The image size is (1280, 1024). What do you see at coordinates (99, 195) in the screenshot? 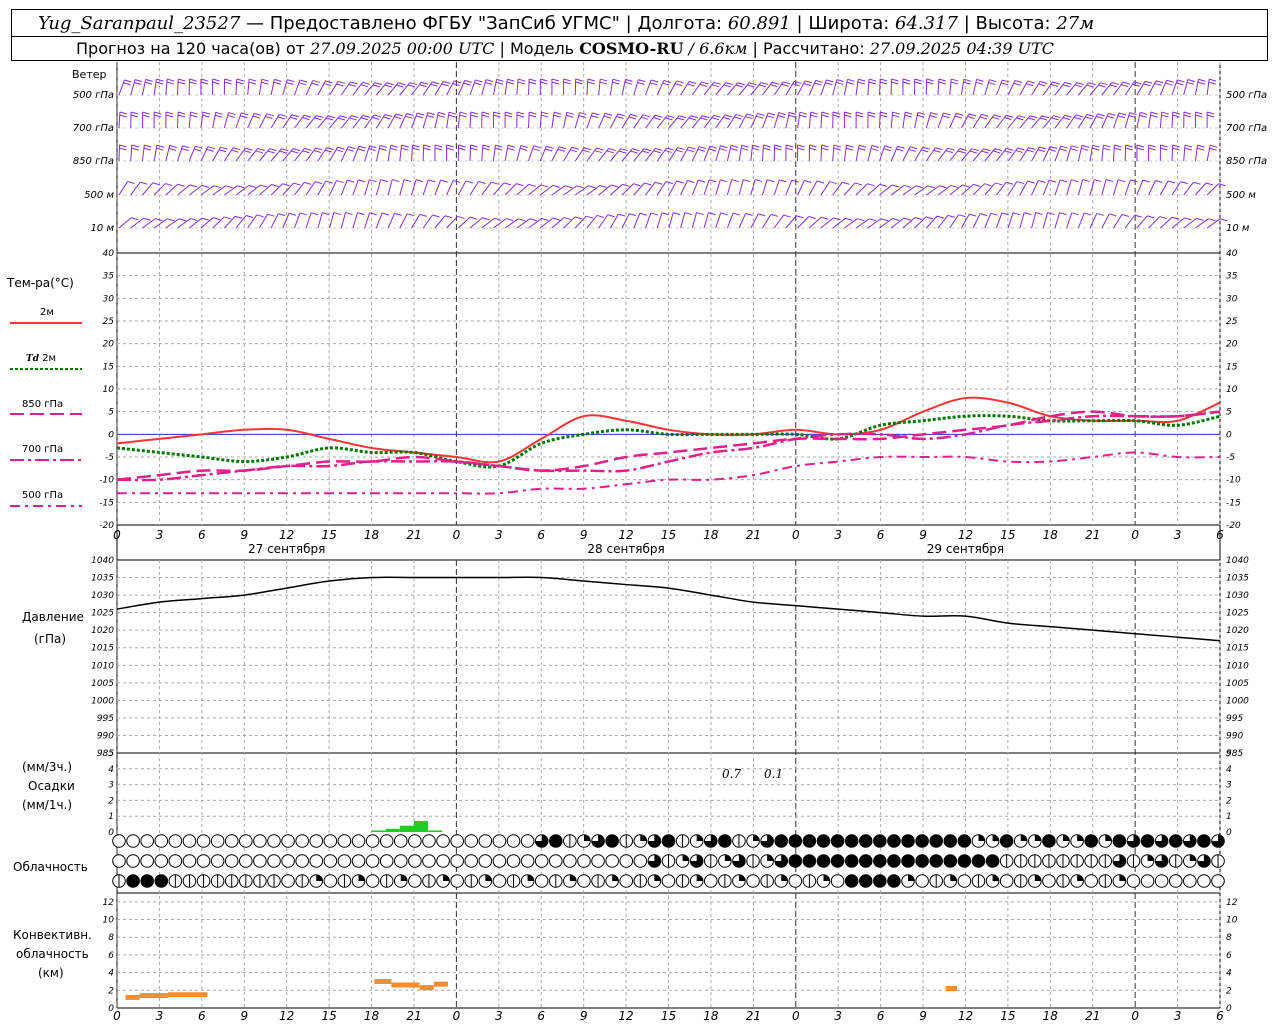
I see `wind-level-label-left: 500 м` at bounding box center [99, 195].